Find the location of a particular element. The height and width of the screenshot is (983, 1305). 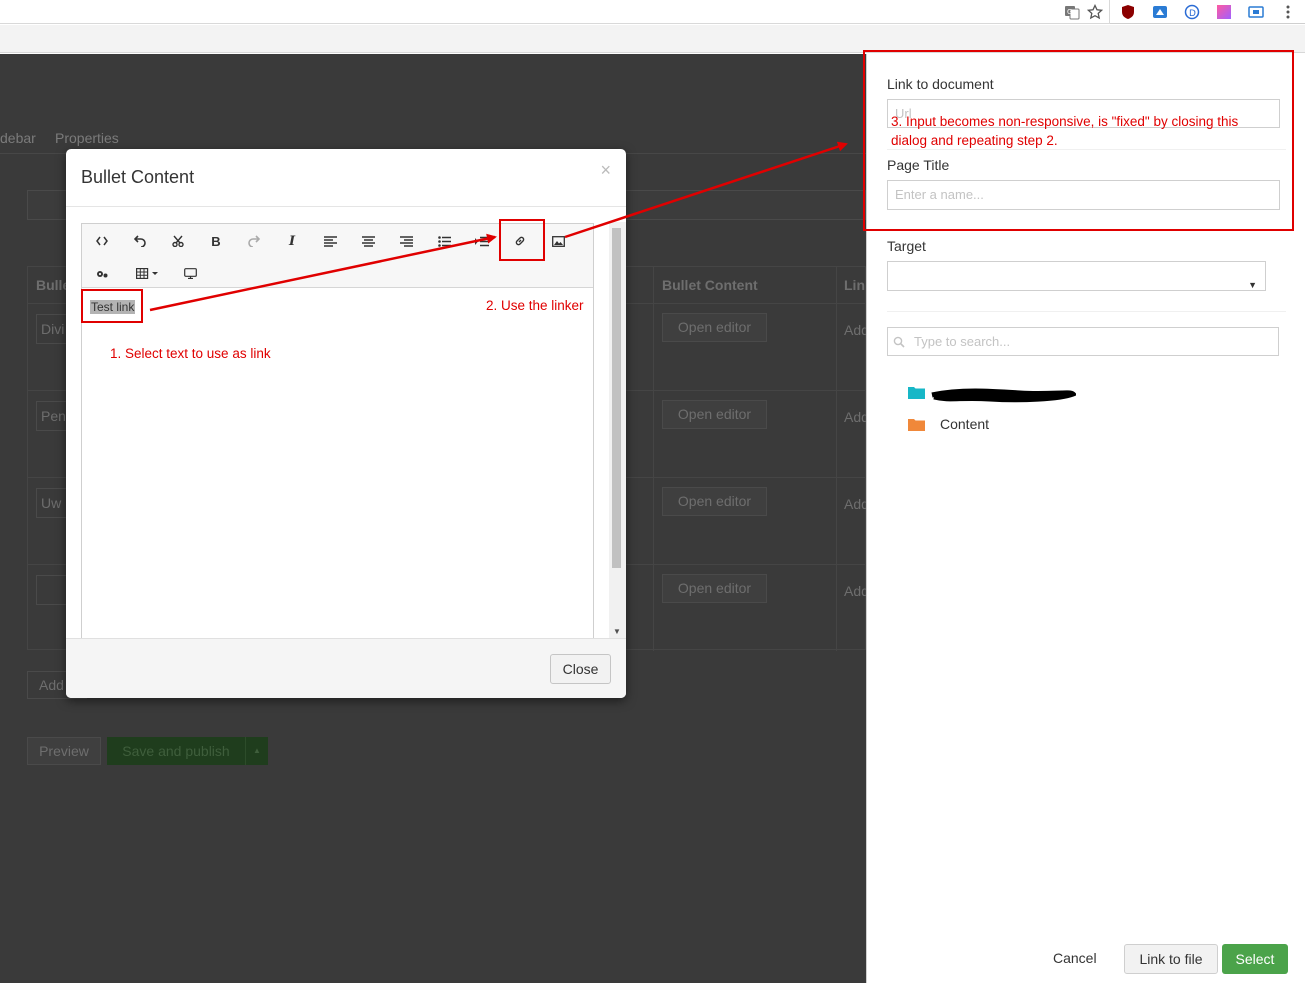

table-icon is located at coordinates (147, 273).